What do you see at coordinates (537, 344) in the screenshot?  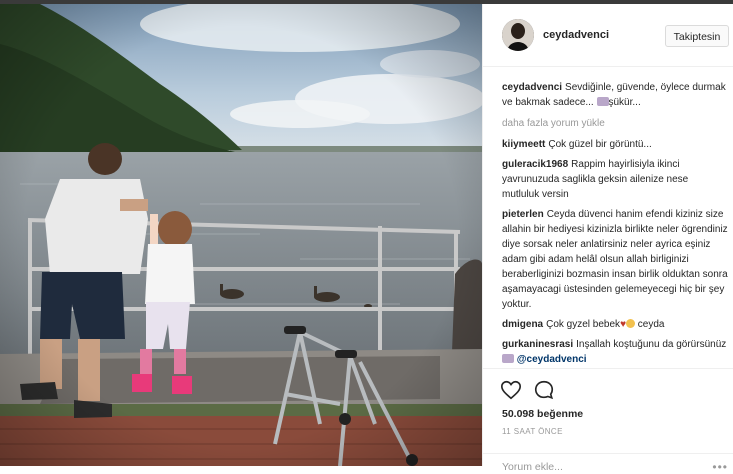 I see `comment-username: gurkaninesrasi` at bounding box center [537, 344].